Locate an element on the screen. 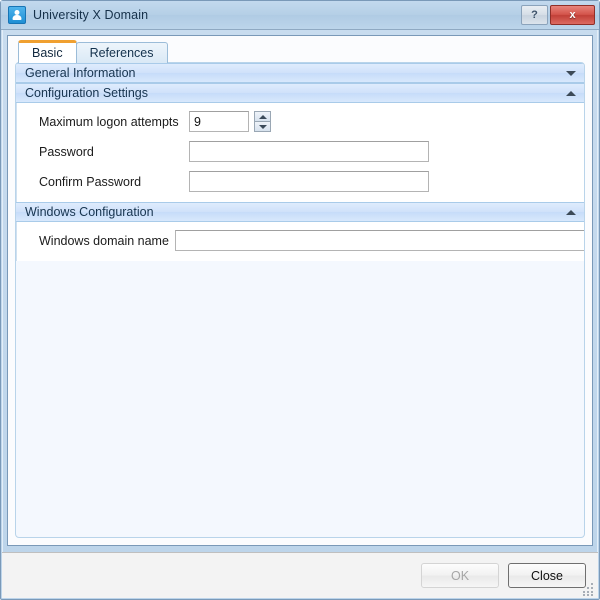 This screenshot has height=600, width=600. help-icon: ? is located at coordinates (534, 15).